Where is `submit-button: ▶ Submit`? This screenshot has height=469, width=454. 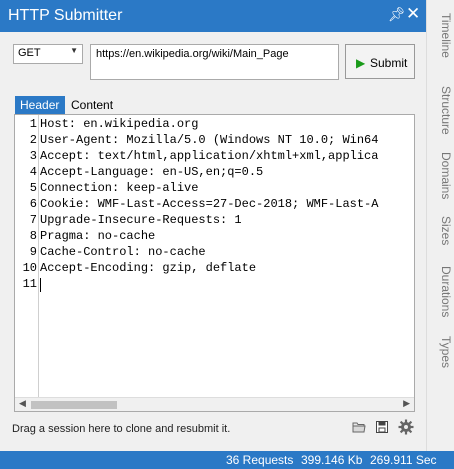 submit-button: ▶ Submit is located at coordinates (380, 61).